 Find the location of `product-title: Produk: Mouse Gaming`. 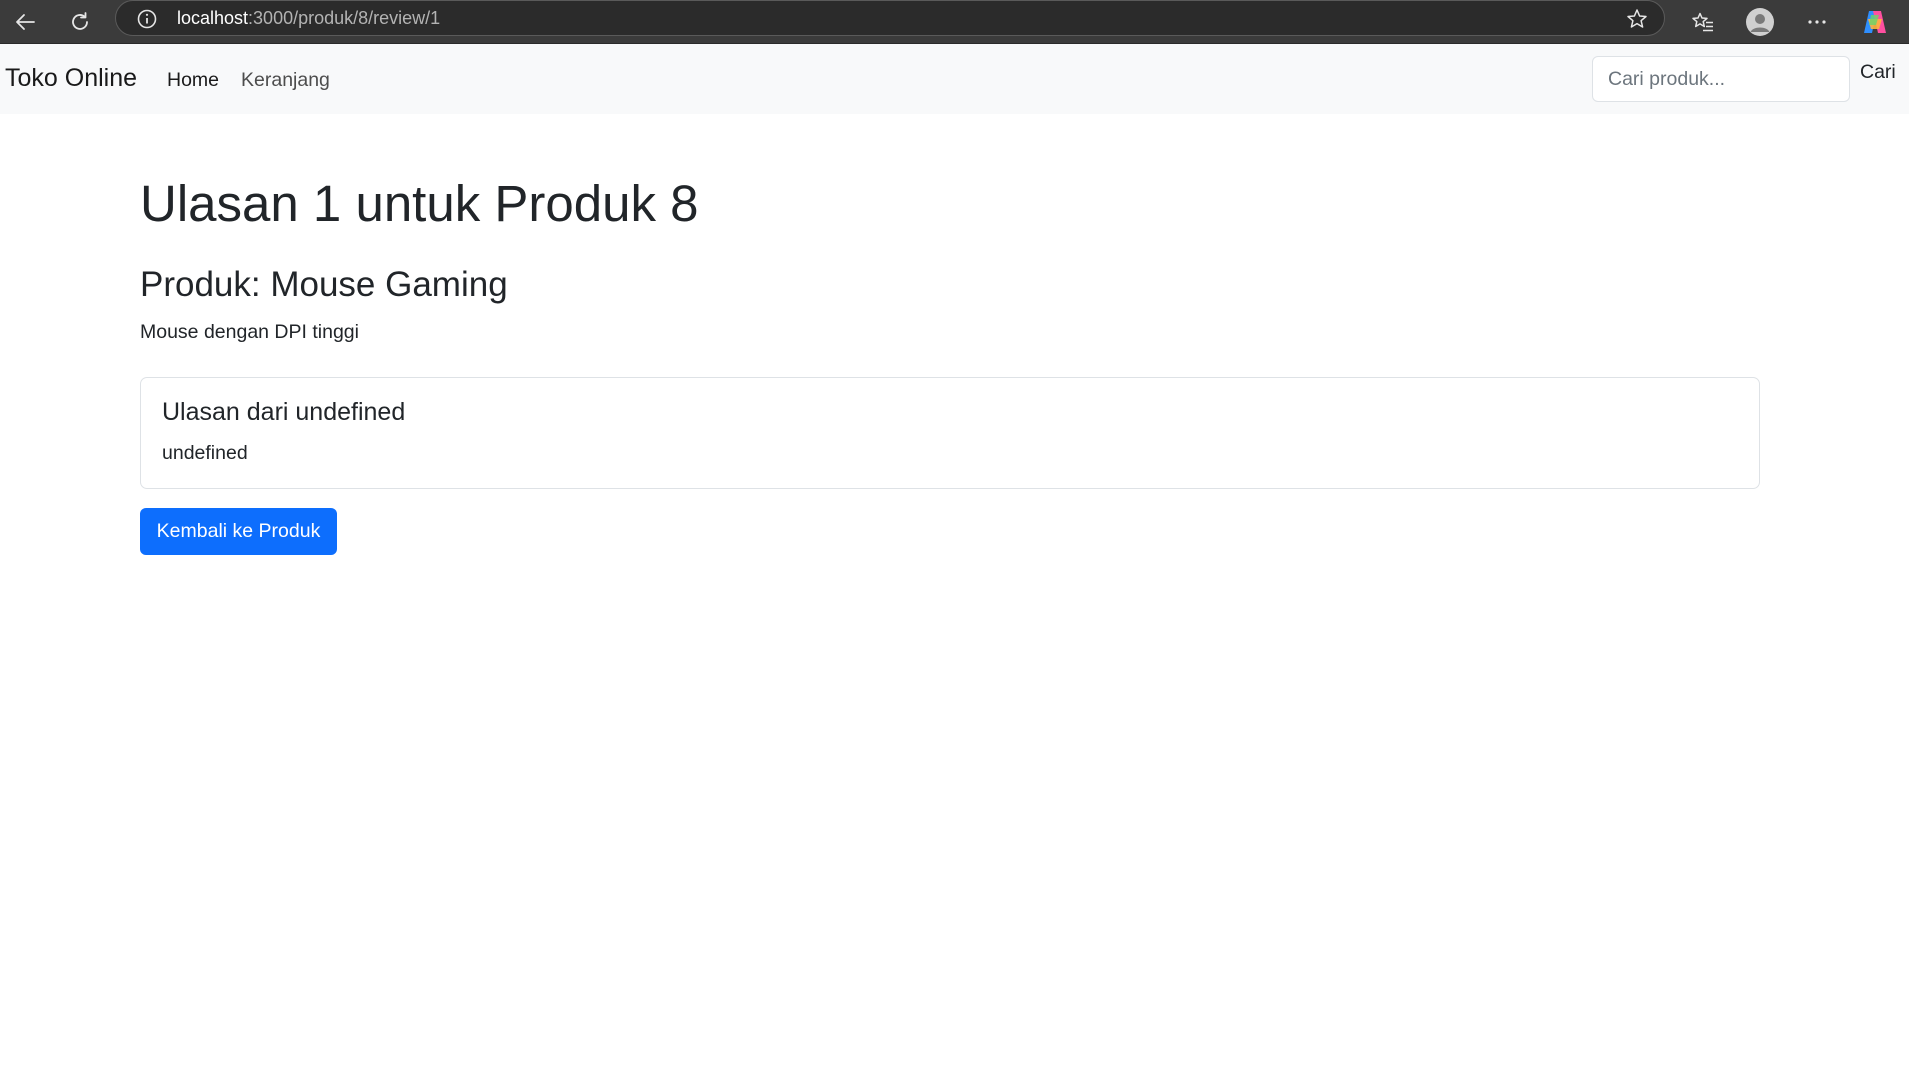

product-title: Produk: Mouse Gaming is located at coordinates (324, 284).